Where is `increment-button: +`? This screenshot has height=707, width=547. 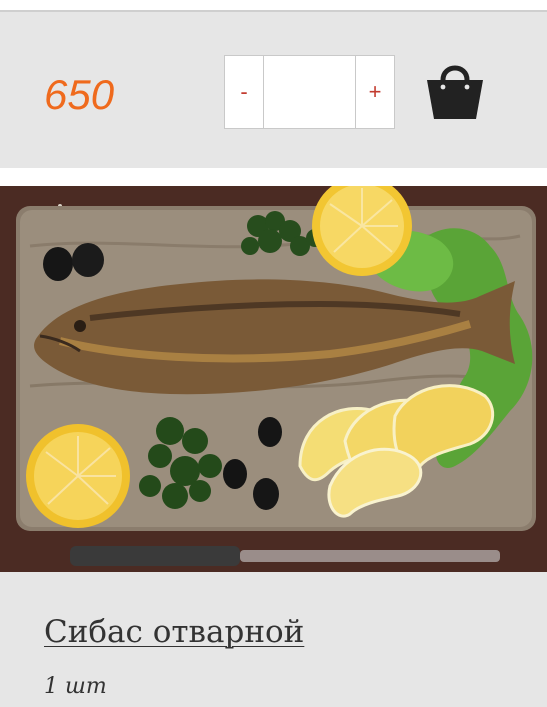
increment-button: + is located at coordinates (374, 92).